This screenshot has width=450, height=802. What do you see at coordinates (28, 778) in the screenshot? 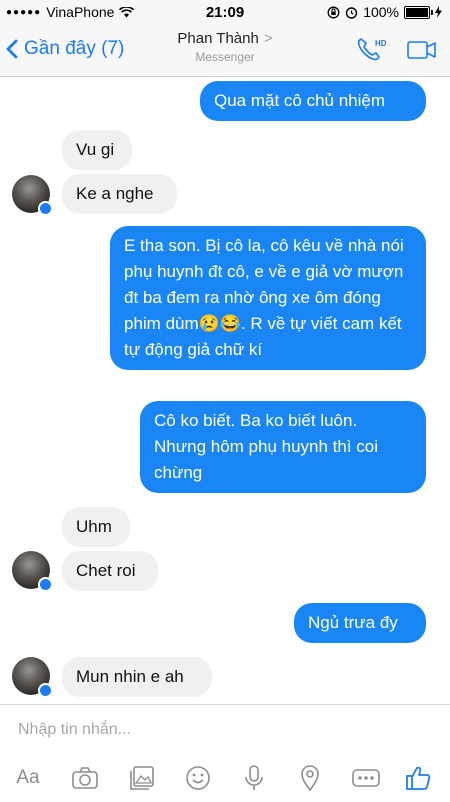
I see `text-format-icon: Aa` at bounding box center [28, 778].